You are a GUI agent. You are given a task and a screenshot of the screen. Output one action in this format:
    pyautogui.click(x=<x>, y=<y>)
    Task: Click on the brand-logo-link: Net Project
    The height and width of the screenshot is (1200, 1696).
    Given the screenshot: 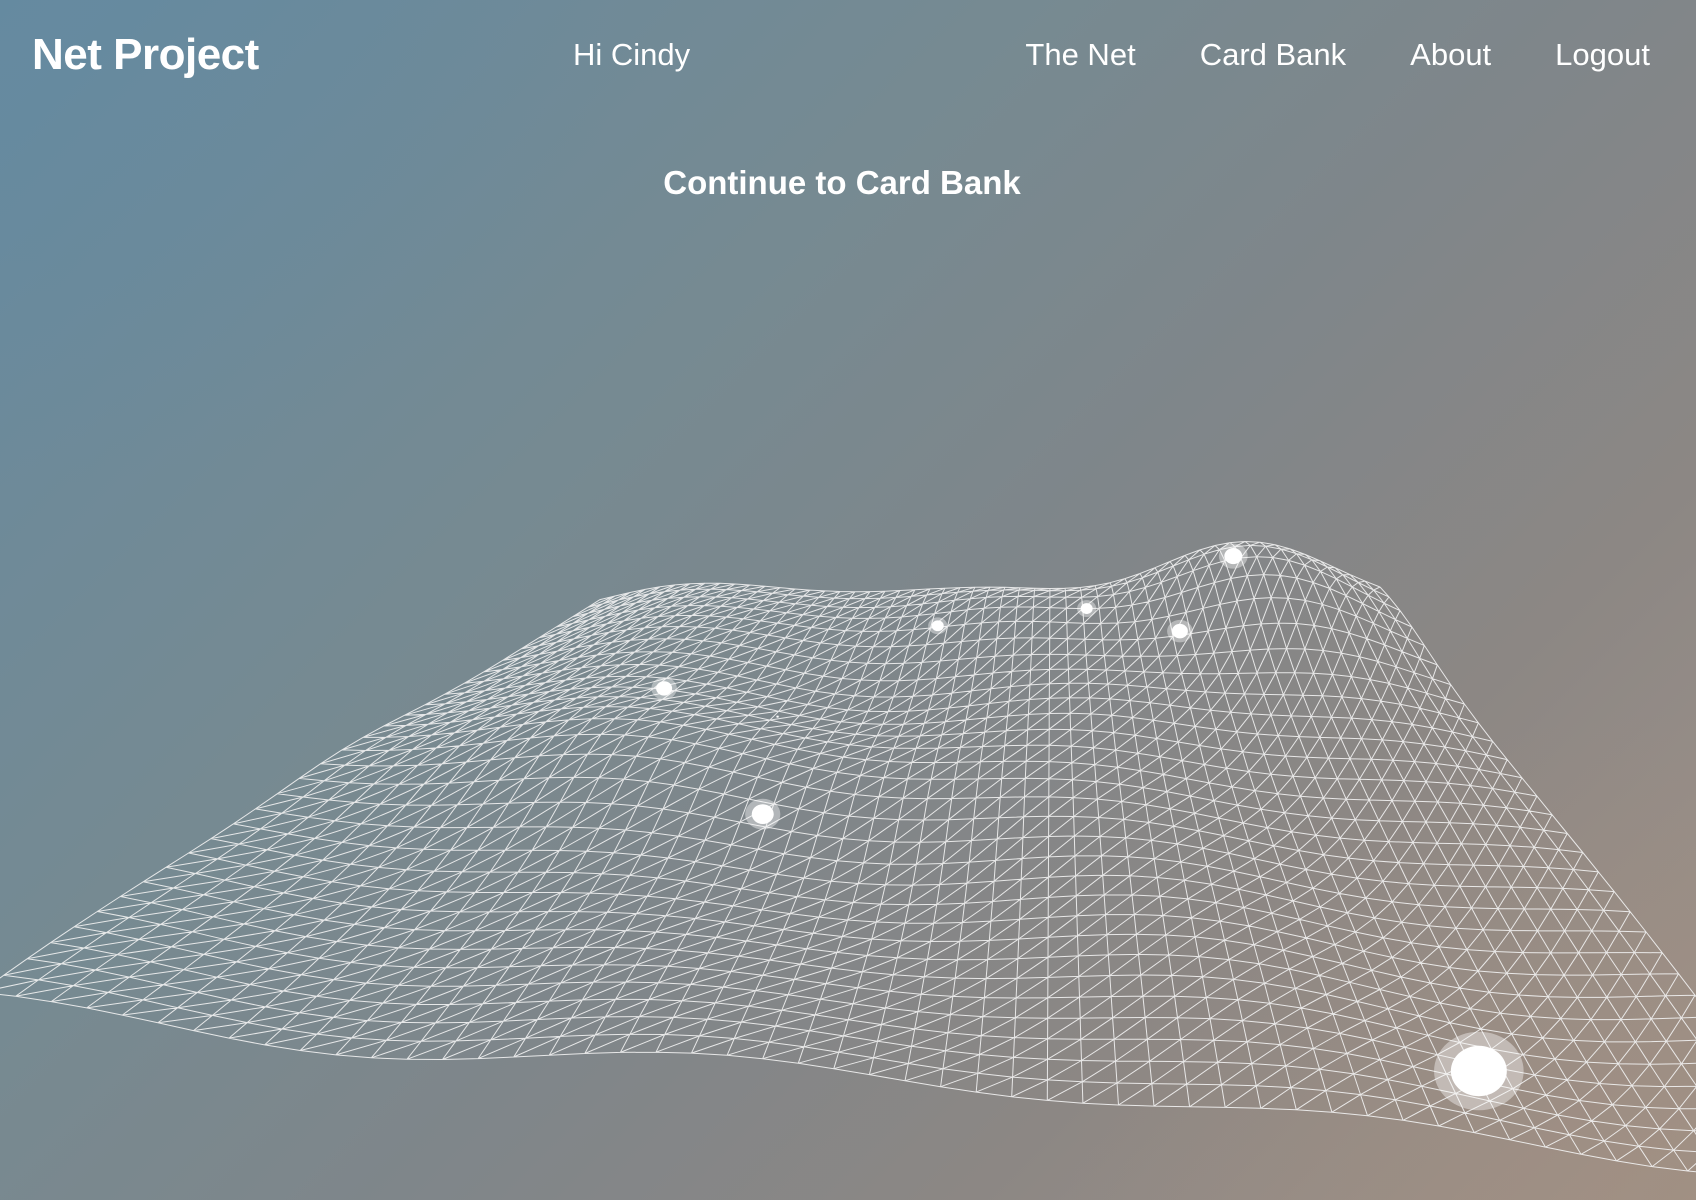 What is the action you would take?
    pyautogui.click(x=145, y=55)
    